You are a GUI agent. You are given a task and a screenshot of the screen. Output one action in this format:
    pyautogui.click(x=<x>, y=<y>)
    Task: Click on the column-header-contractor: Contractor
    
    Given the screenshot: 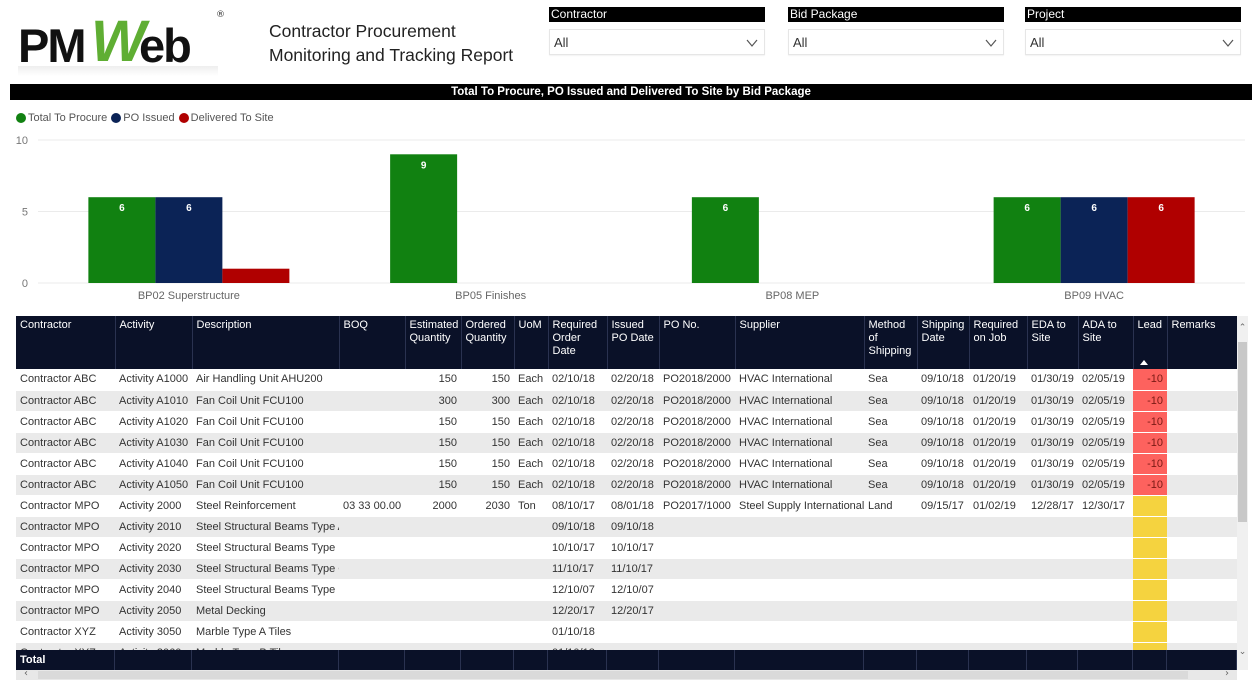 What is the action you would take?
    pyautogui.click(x=66, y=342)
    